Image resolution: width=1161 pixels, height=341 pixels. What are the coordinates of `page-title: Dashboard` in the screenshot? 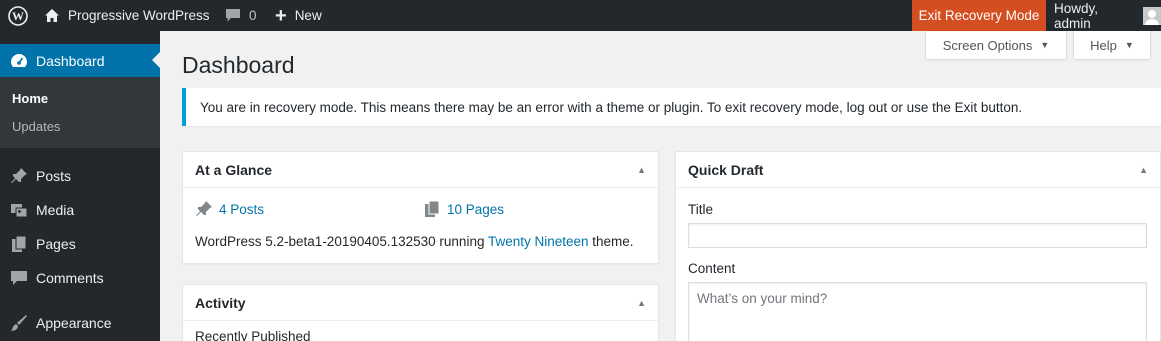 It's located at (238, 65).